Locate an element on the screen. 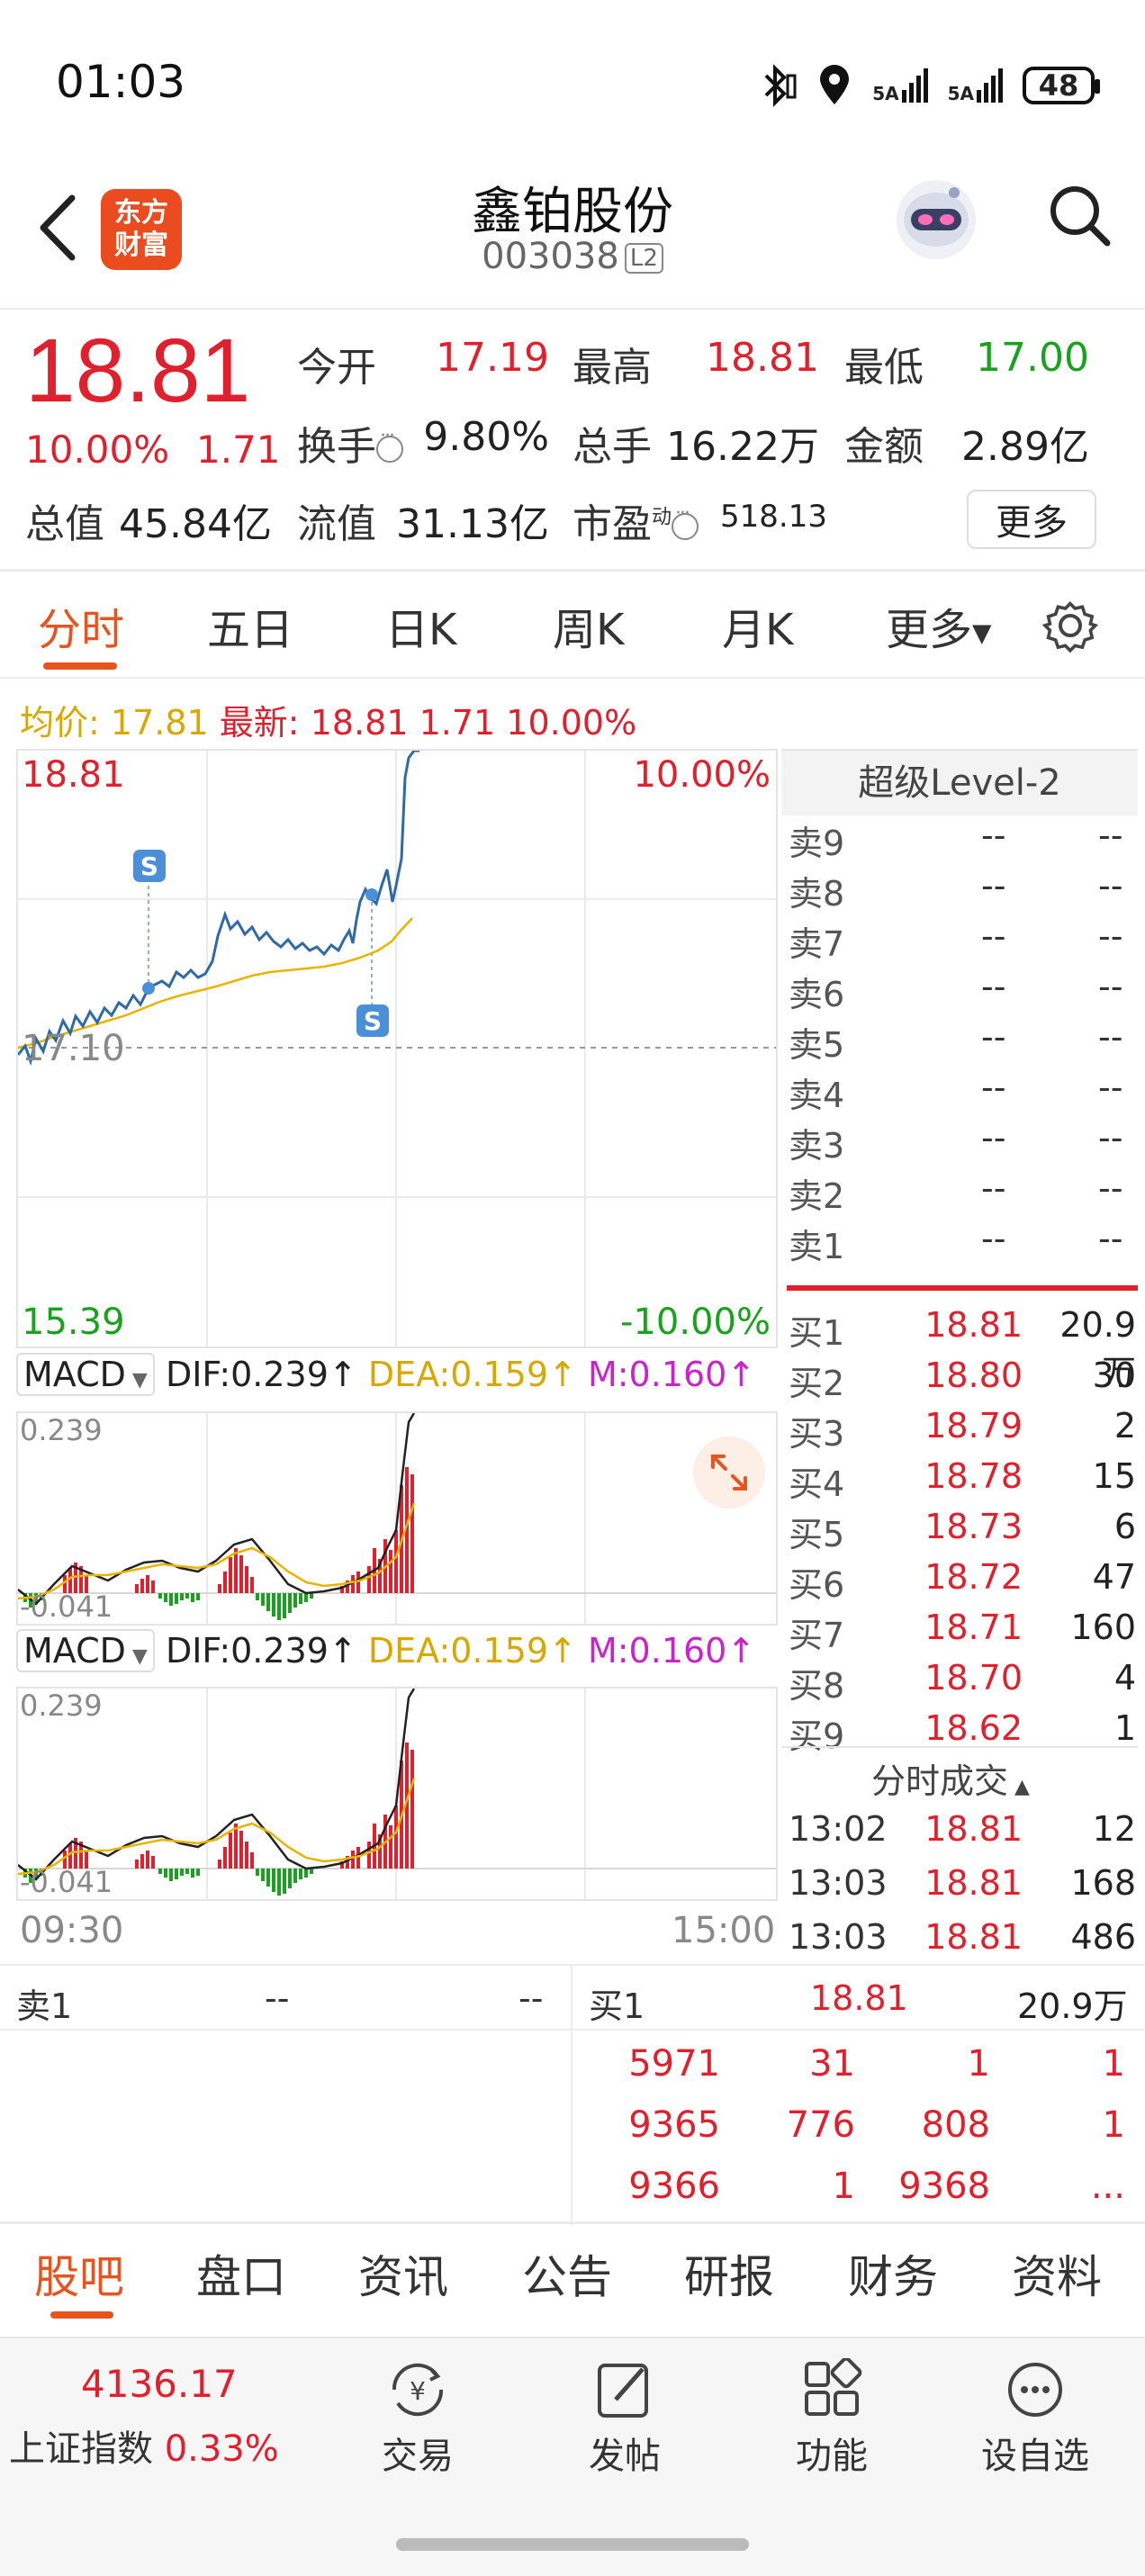  macd-2-dea: DEA:0.159 is located at coordinates (458, 1651).